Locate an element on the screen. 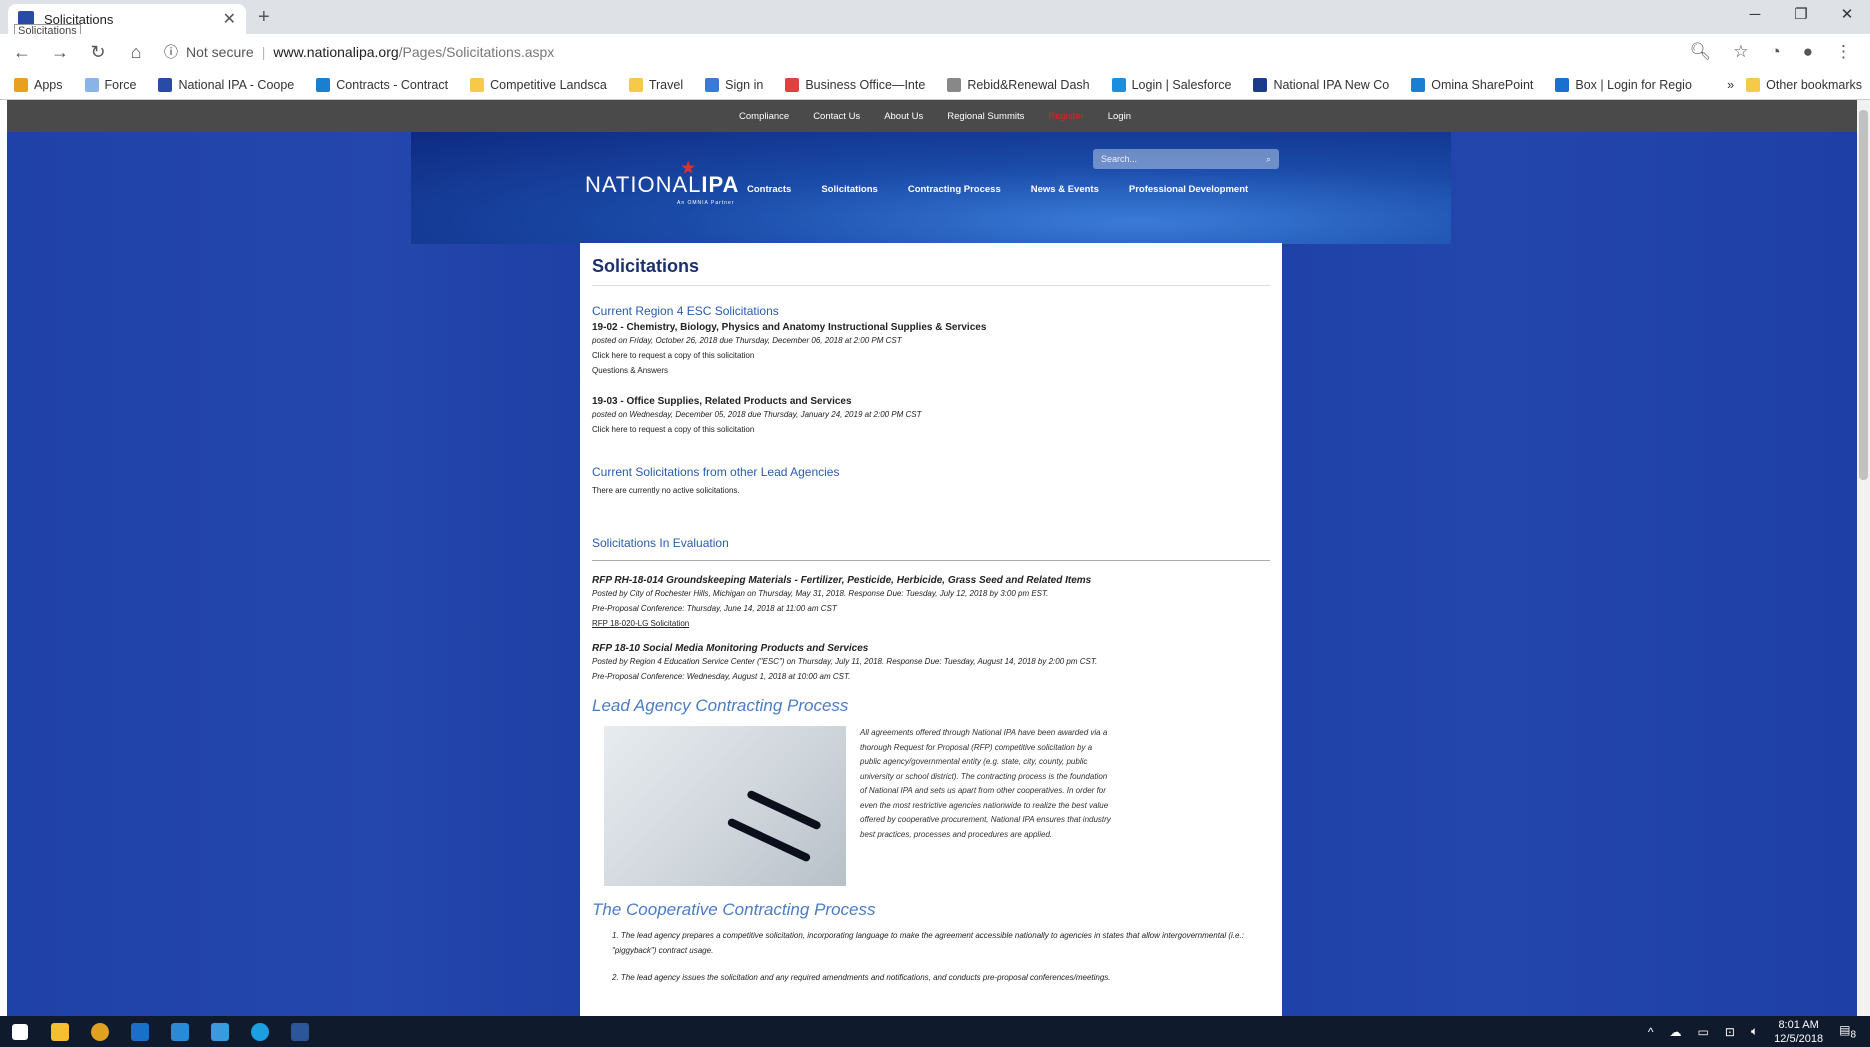  scroll-thumb is located at coordinates (1863, 295).